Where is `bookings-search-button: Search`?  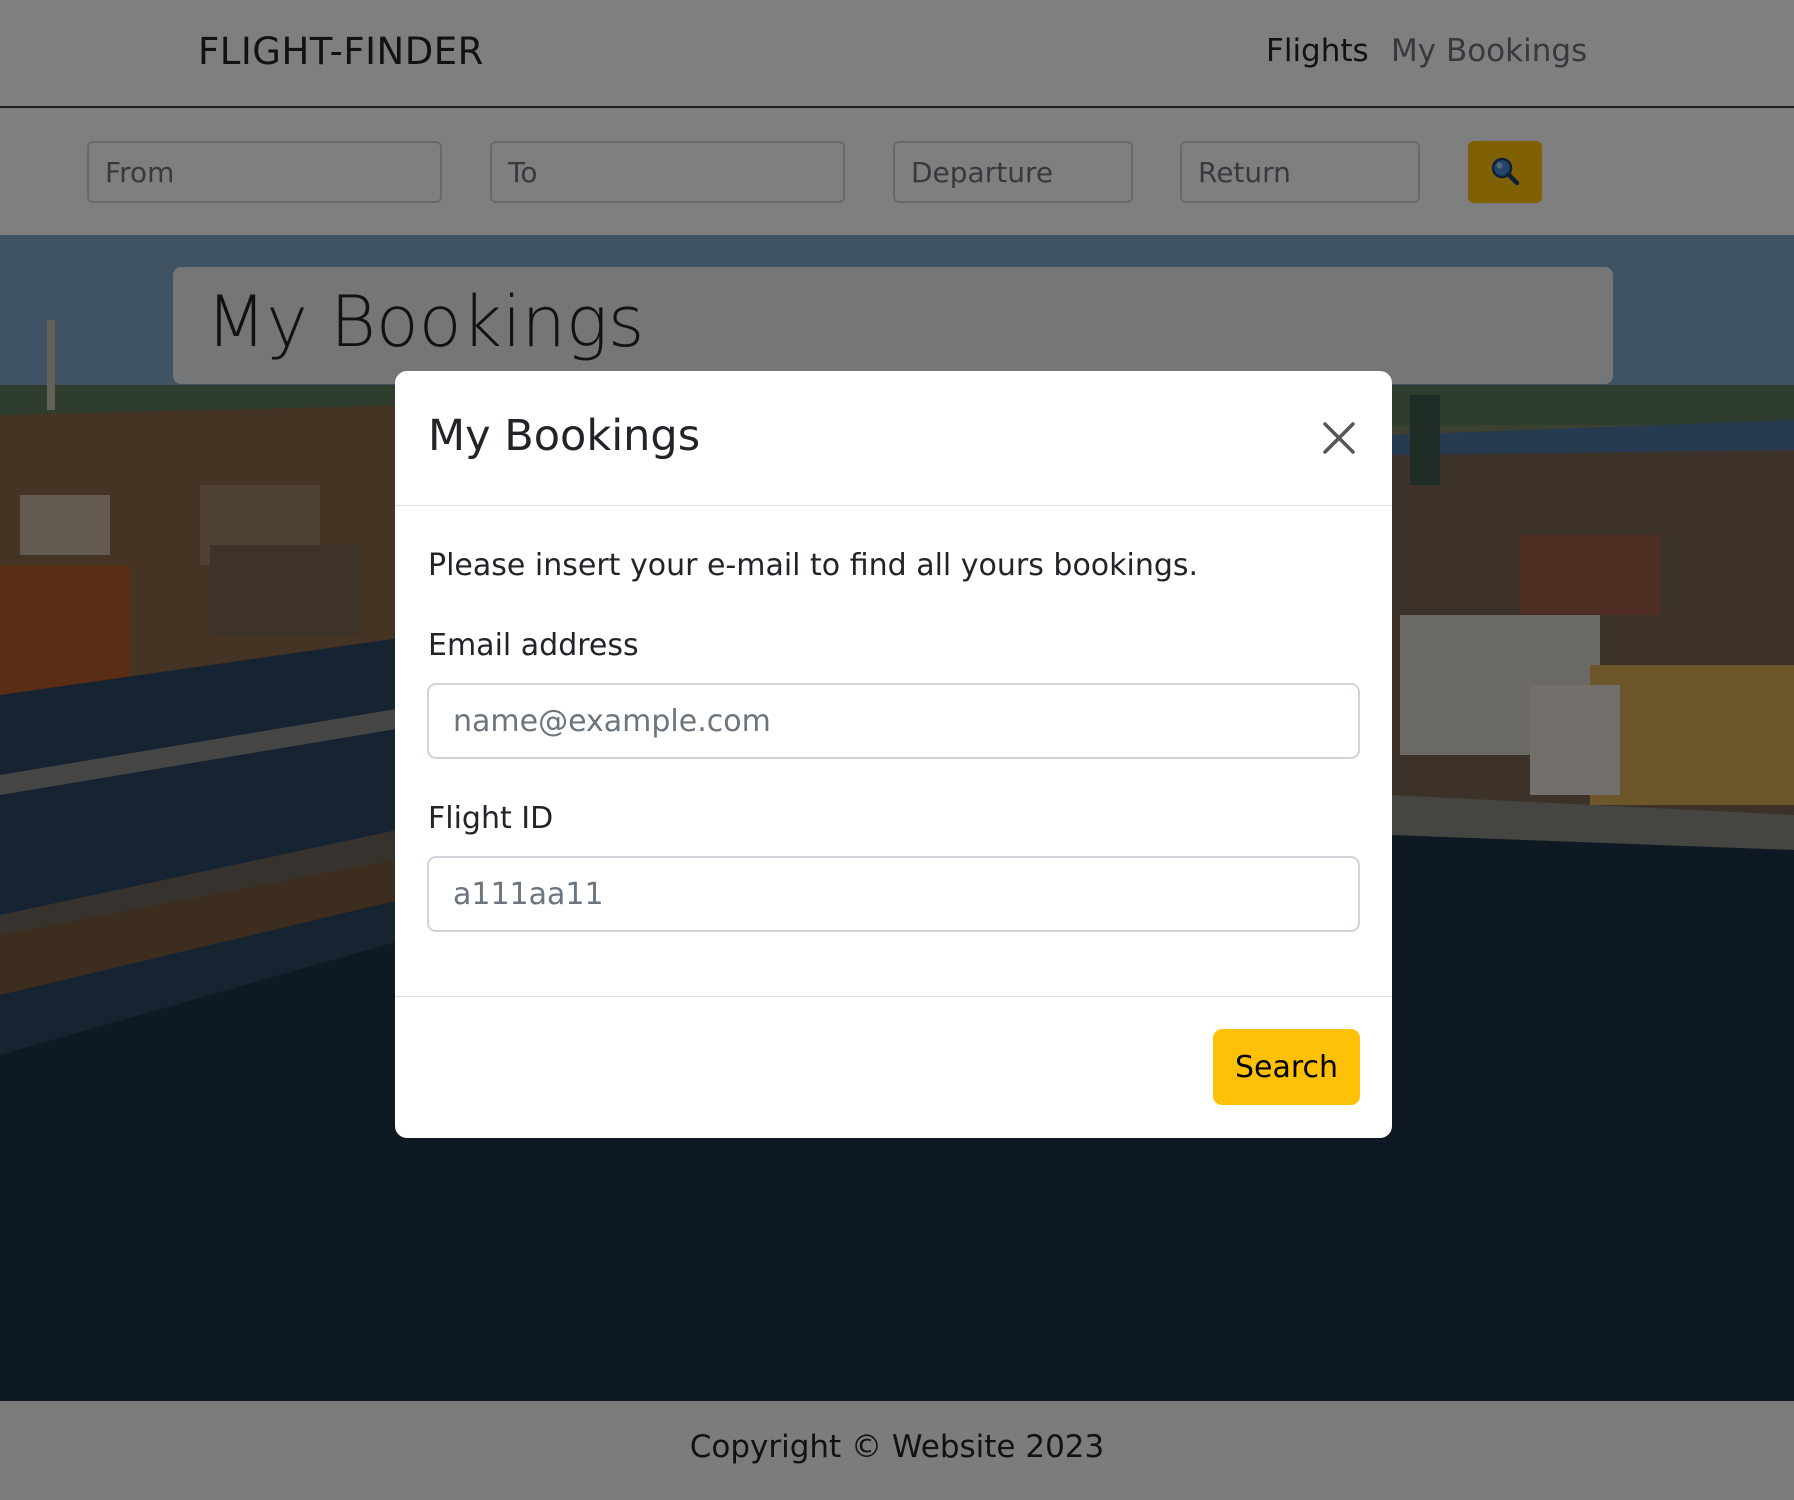
bookings-search-button: Search is located at coordinates (1286, 1067).